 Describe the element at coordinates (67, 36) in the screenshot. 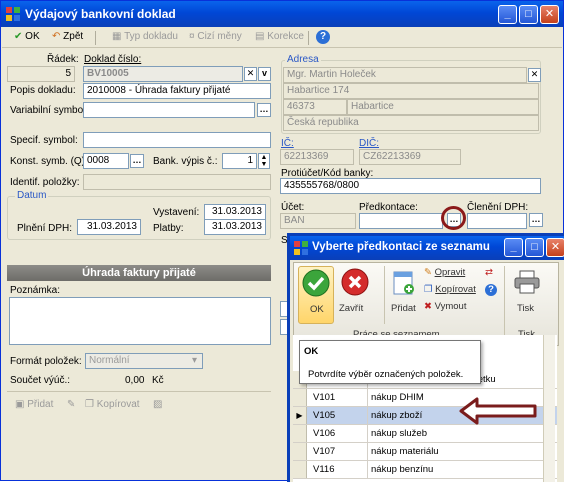

I see `back-button: ↶ Zpět` at that location.